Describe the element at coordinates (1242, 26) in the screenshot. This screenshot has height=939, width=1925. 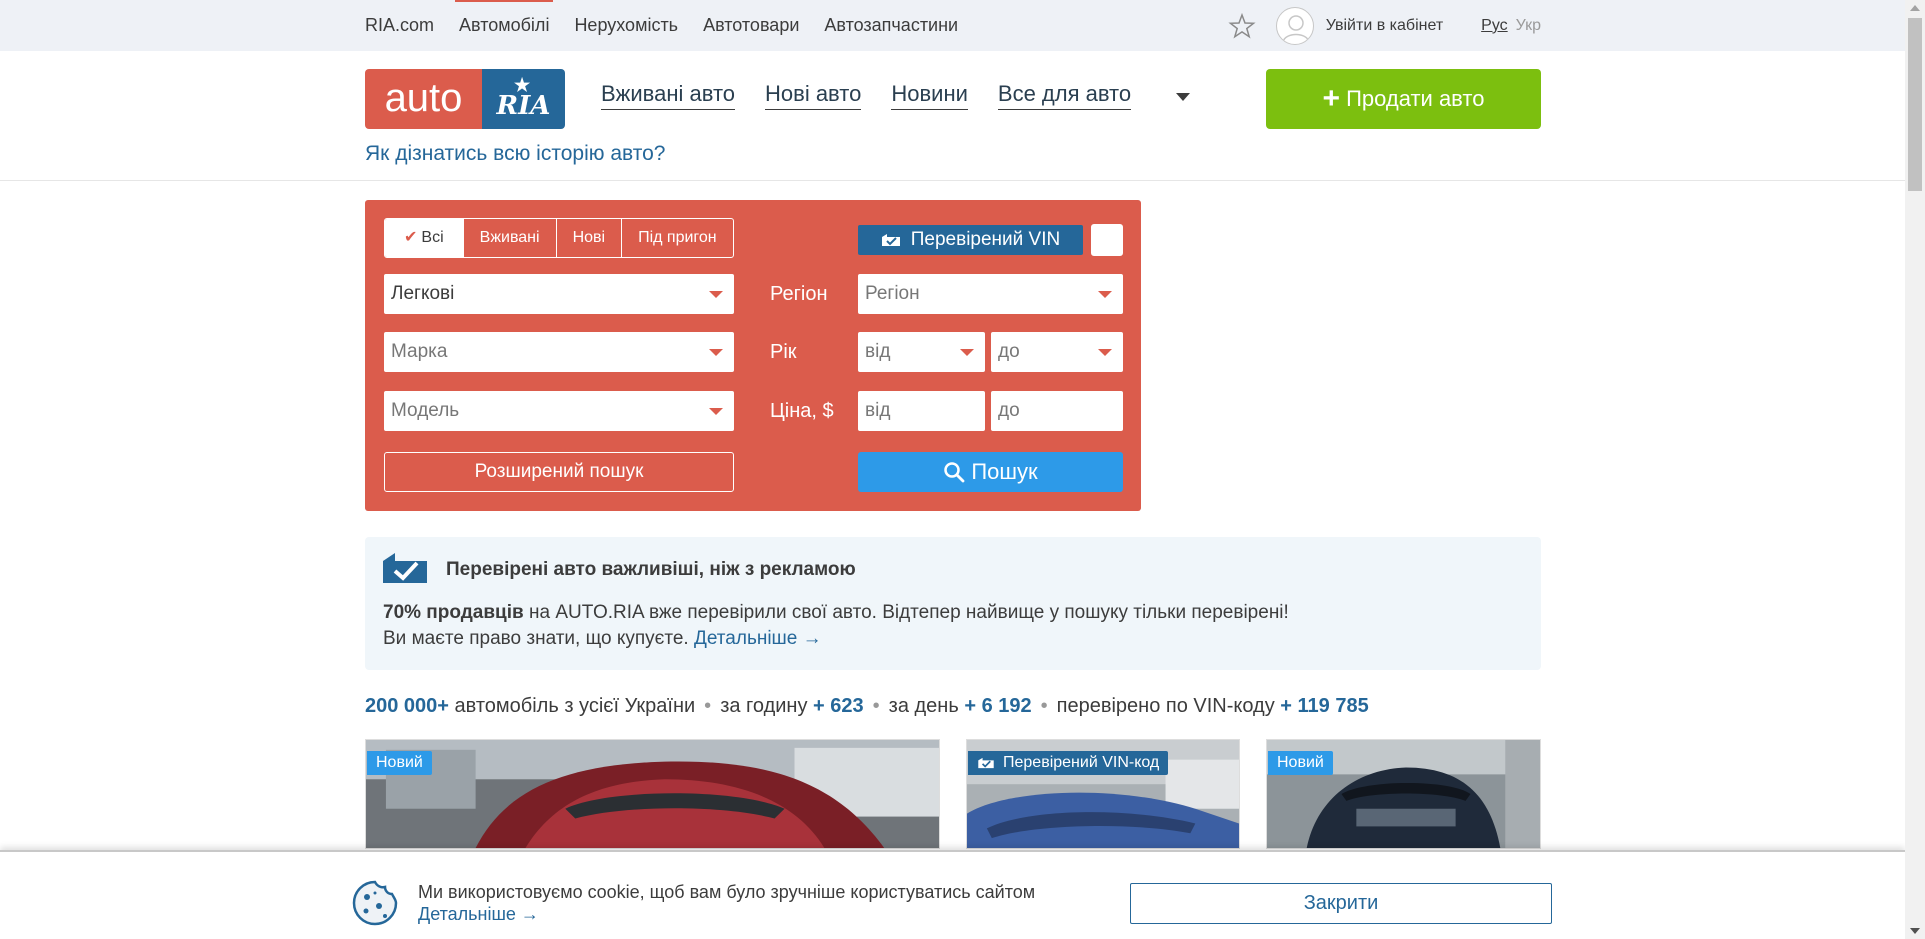
I see `star-icon` at that location.